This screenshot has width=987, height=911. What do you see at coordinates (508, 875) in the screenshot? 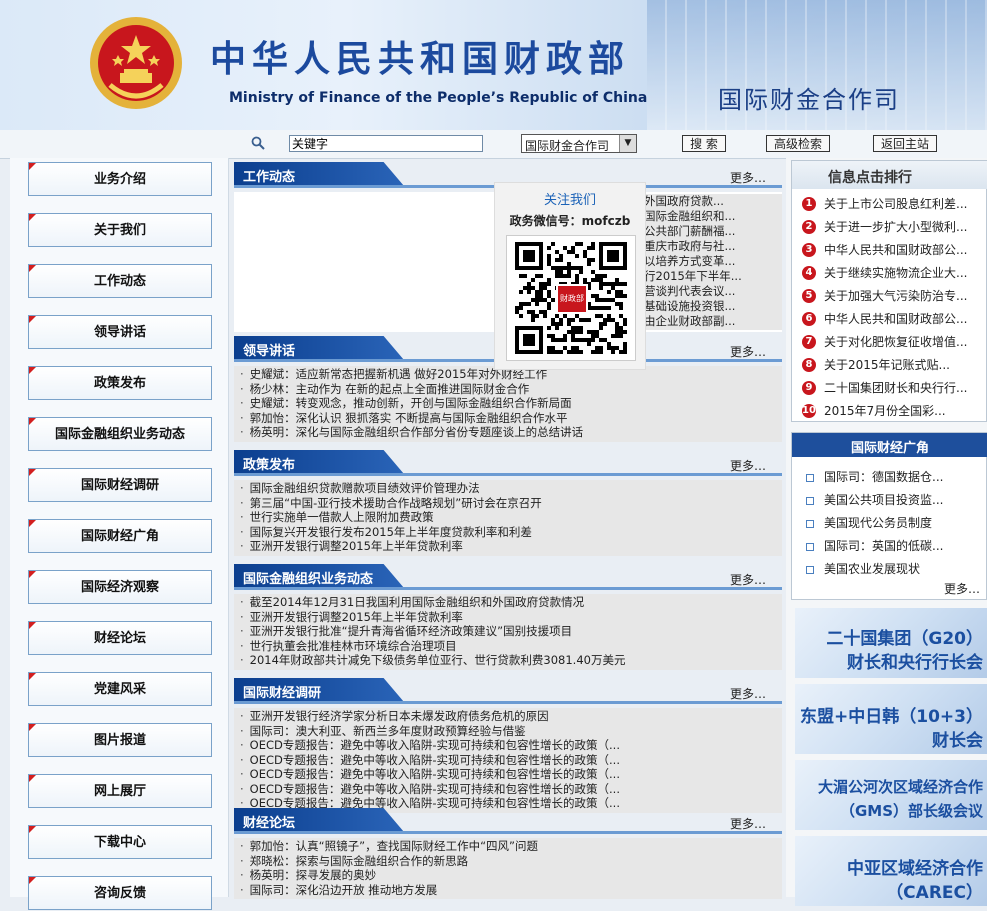
I see `list-item: 杨英明：探寻发展的奥妙` at bounding box center [508, 875].